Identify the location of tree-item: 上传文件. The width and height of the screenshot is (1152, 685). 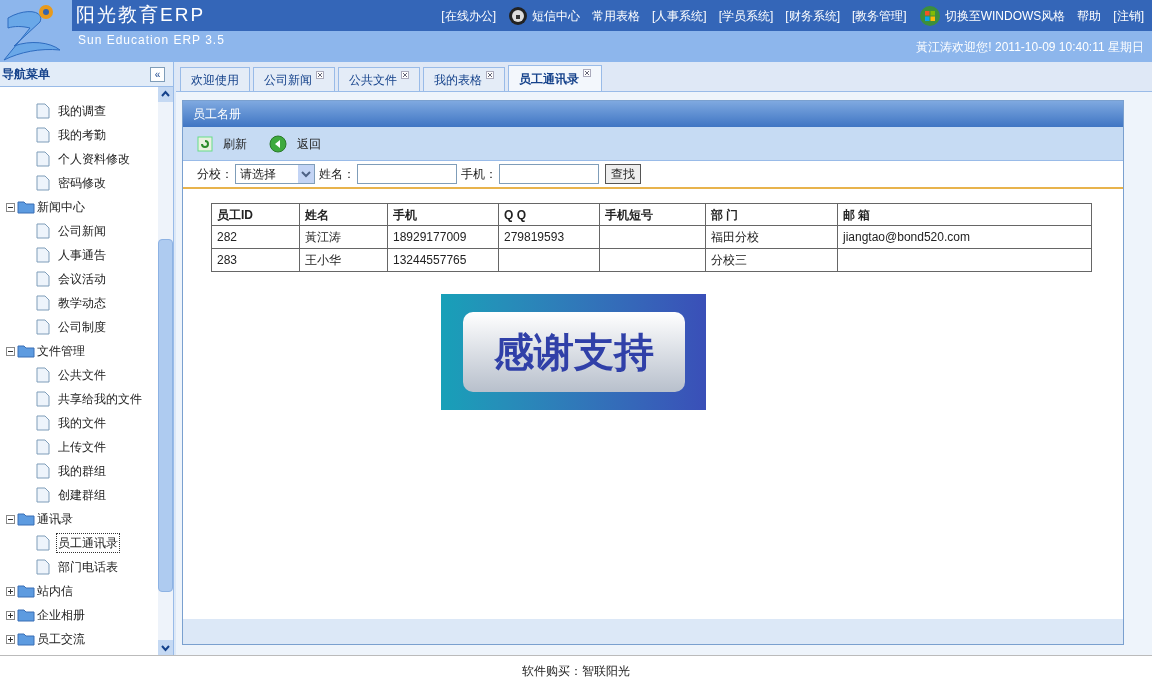
(82, 447).